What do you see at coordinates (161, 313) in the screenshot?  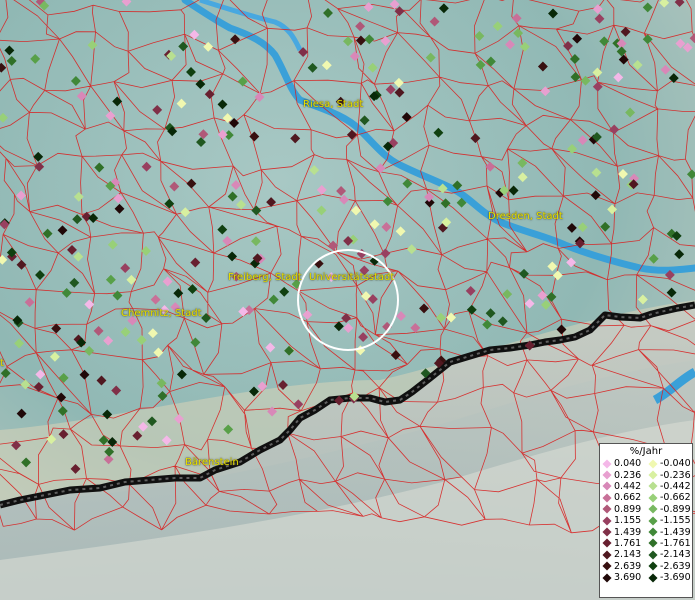 I see `city-label-chemnitz: Chemnitz, Stadt` at bounding box center [161, 313].